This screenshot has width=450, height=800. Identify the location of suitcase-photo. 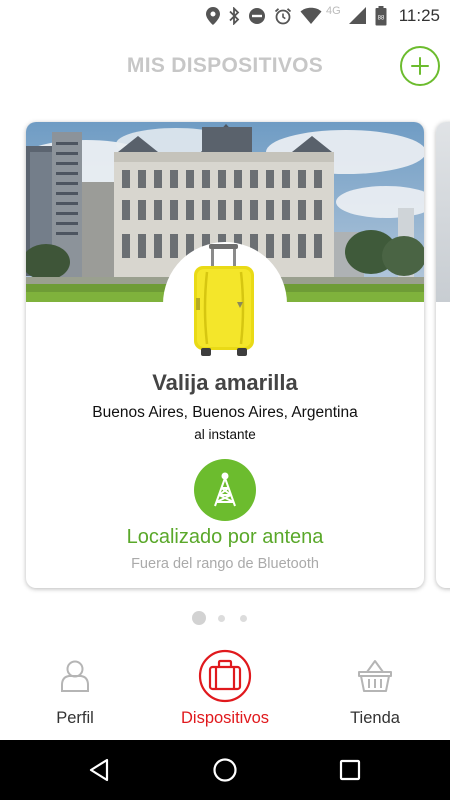
(224, 300).